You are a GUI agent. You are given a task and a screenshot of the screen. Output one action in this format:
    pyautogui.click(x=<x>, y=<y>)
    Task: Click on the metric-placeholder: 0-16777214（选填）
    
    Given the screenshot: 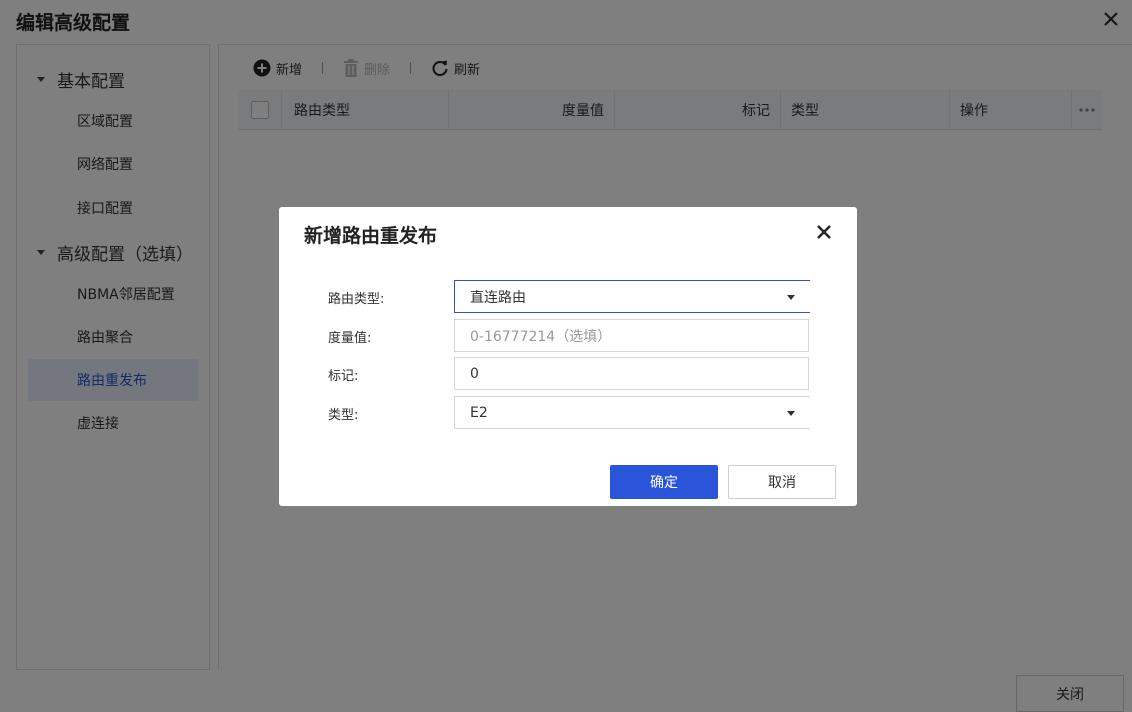 What is the action you would take?
    pyautogui.click(x=541, y=336)
    